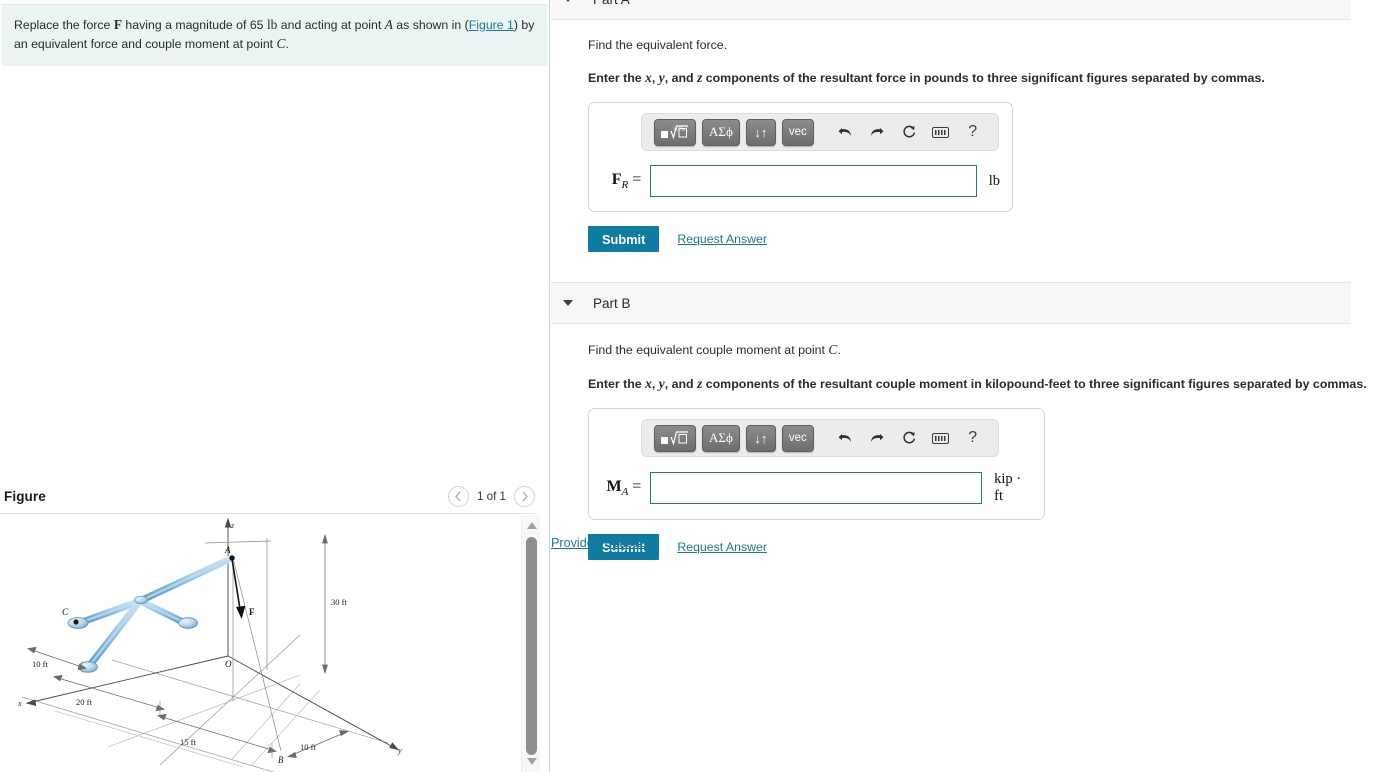 Image resolution: width=1374 pixels, height=772 pixels. What do you see at coordinates (617, 78) in the screenshot?
I see `part-a-instr-pre: Enter the` at bounding box center [617, 78].